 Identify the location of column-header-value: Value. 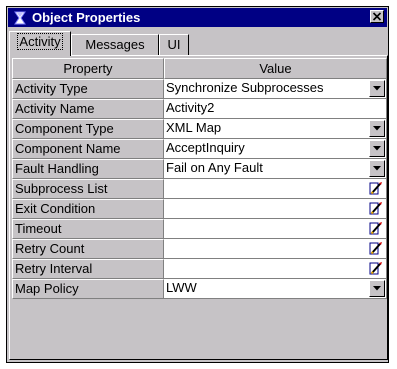
(275, 68).